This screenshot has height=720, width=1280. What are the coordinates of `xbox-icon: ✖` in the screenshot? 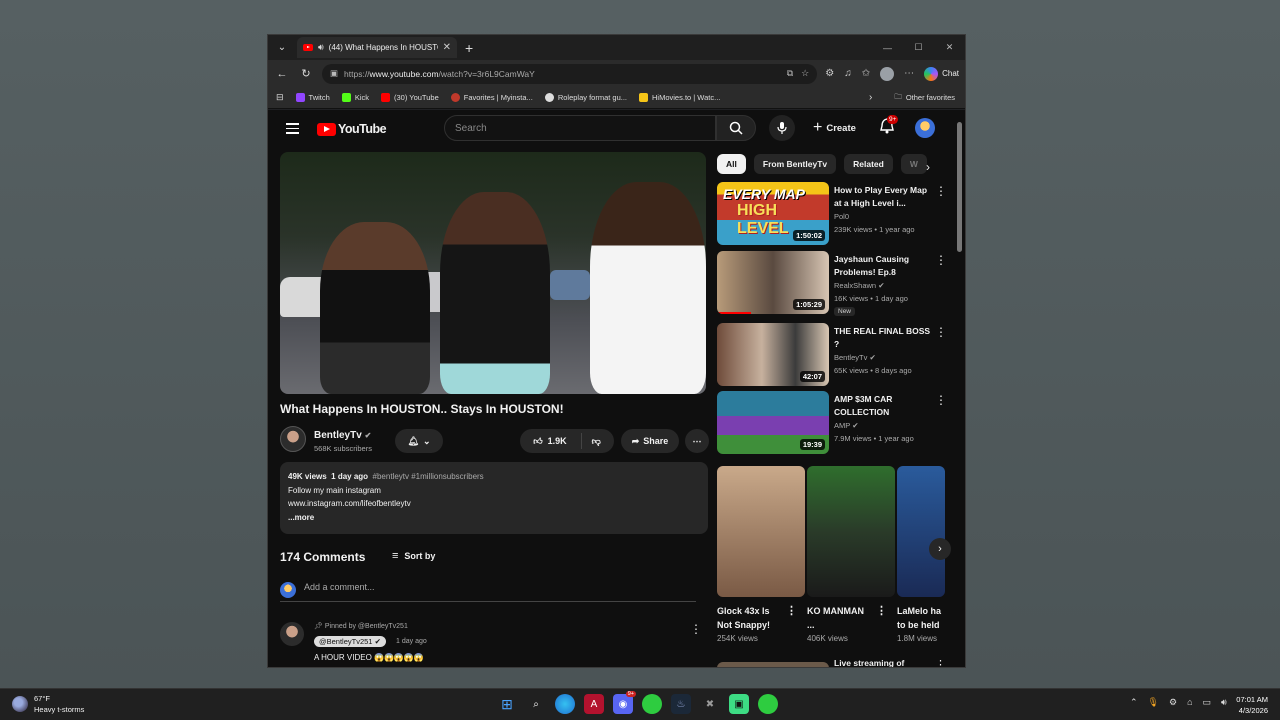 It's located at (710, 704).